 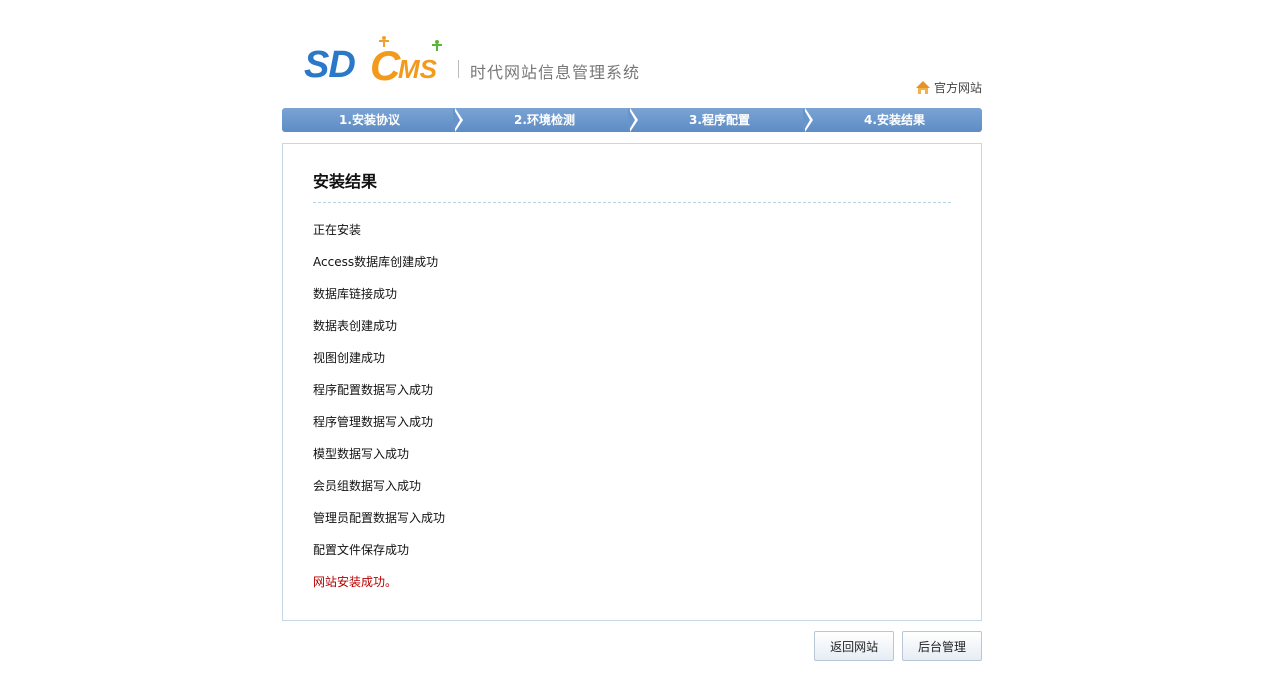 What do you see at coordinates (632, 54) in the screenshot?
I see `header: SD C MS 时代网站信息管理系统 官方网站` at bounding box center [632, 54].